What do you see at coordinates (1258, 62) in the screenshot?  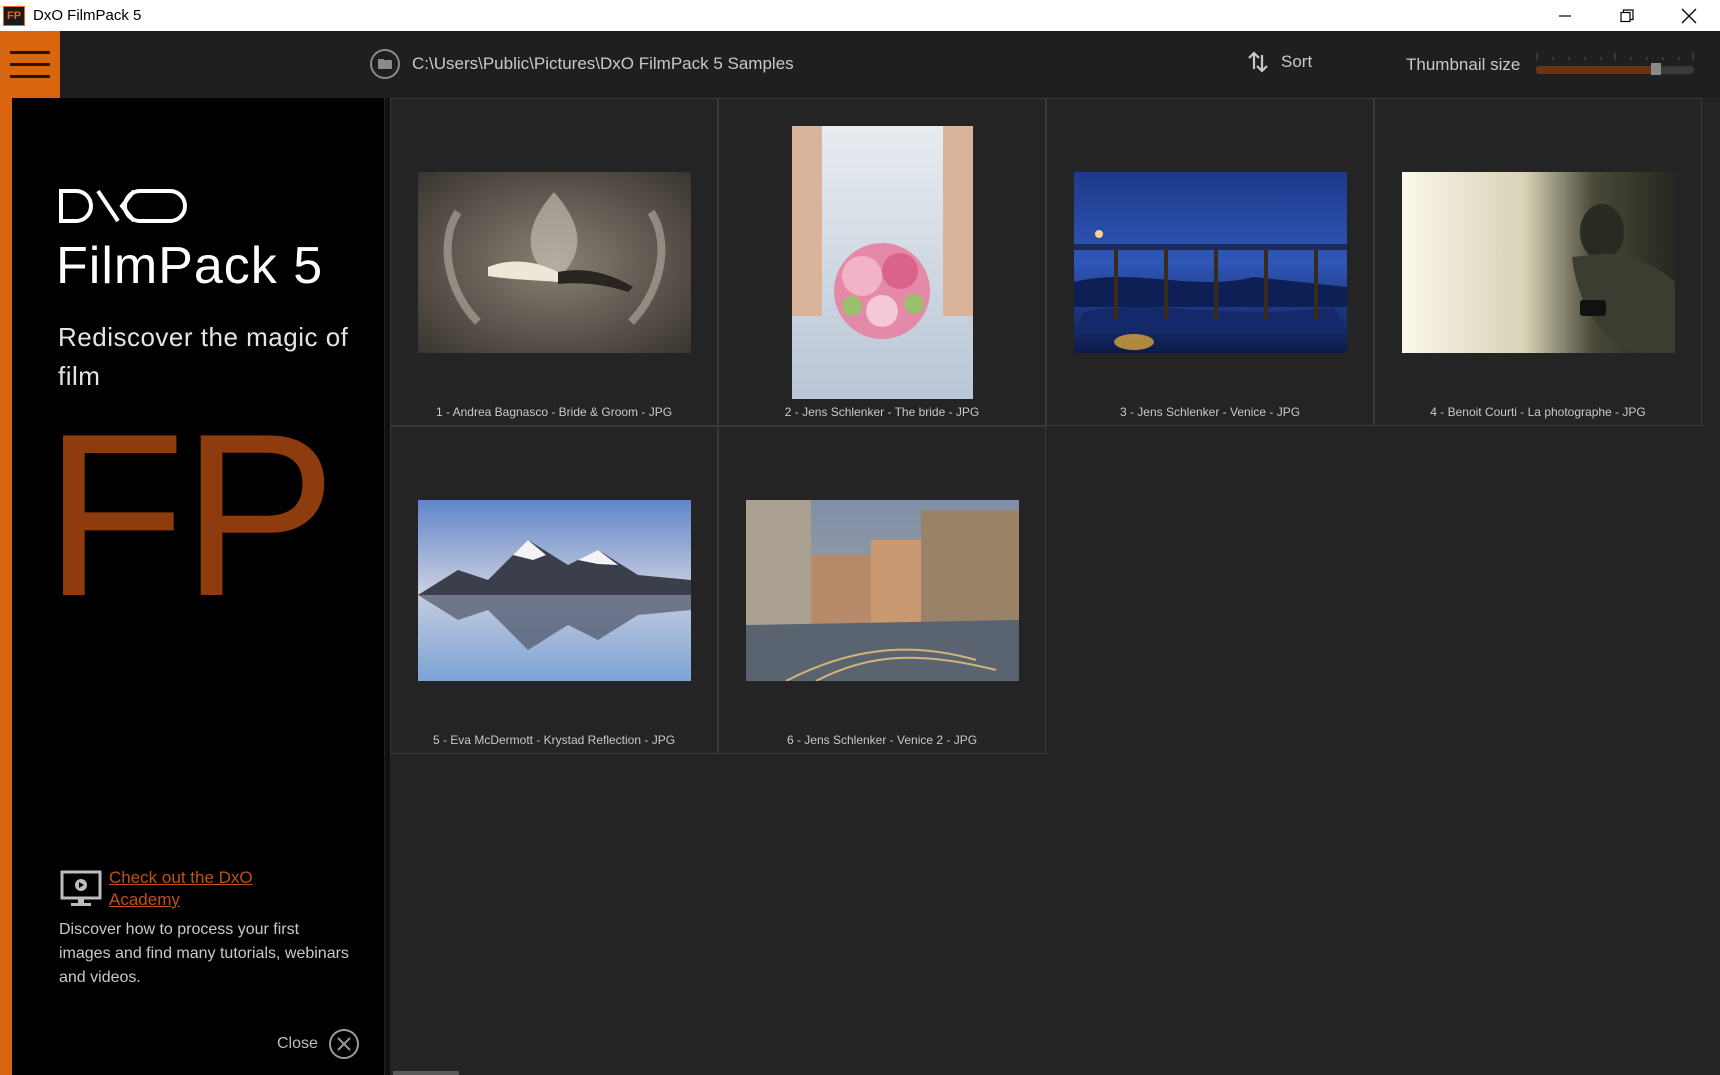 I see `sort-icon` at bounding box center [1258, 62].